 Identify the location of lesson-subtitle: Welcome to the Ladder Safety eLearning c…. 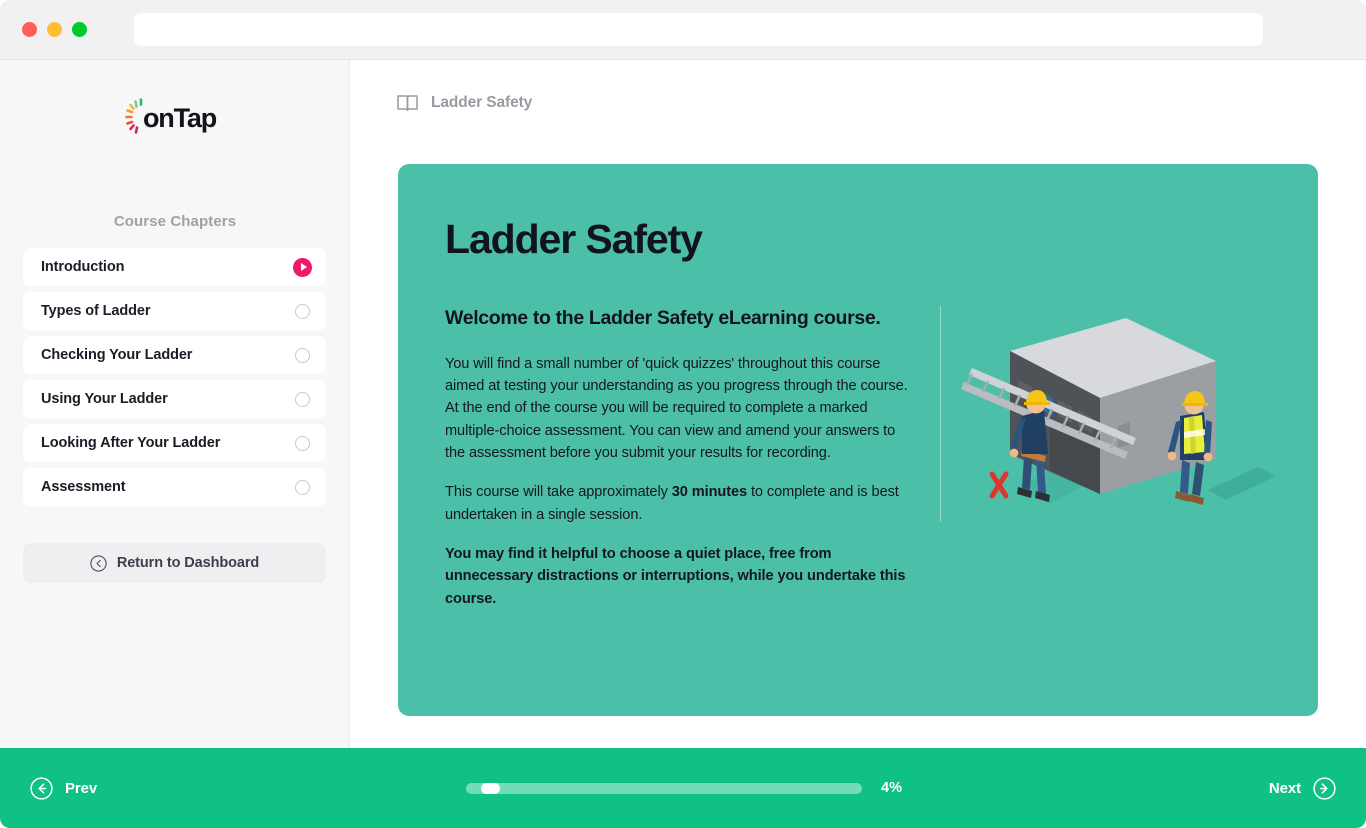
(663, 318).